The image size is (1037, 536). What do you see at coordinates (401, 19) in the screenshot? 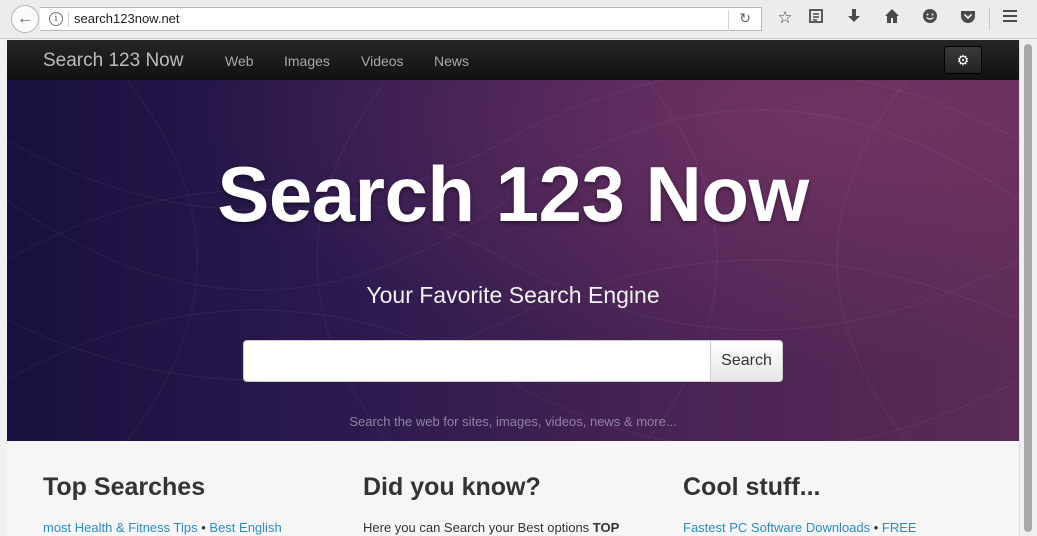
I see `address-bar: i search123now.net ↻` at bounding box center [401, 19].